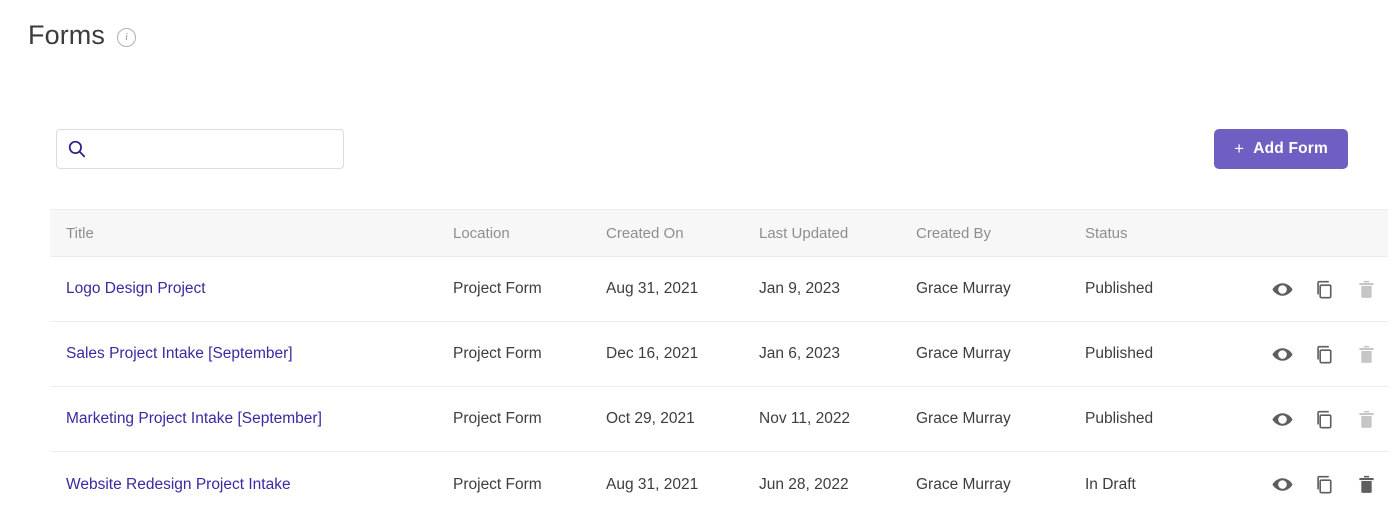 The width and height of the screenshot is (1395, 517). I want to click on status-badge: In Draft, so click(1110, 484).